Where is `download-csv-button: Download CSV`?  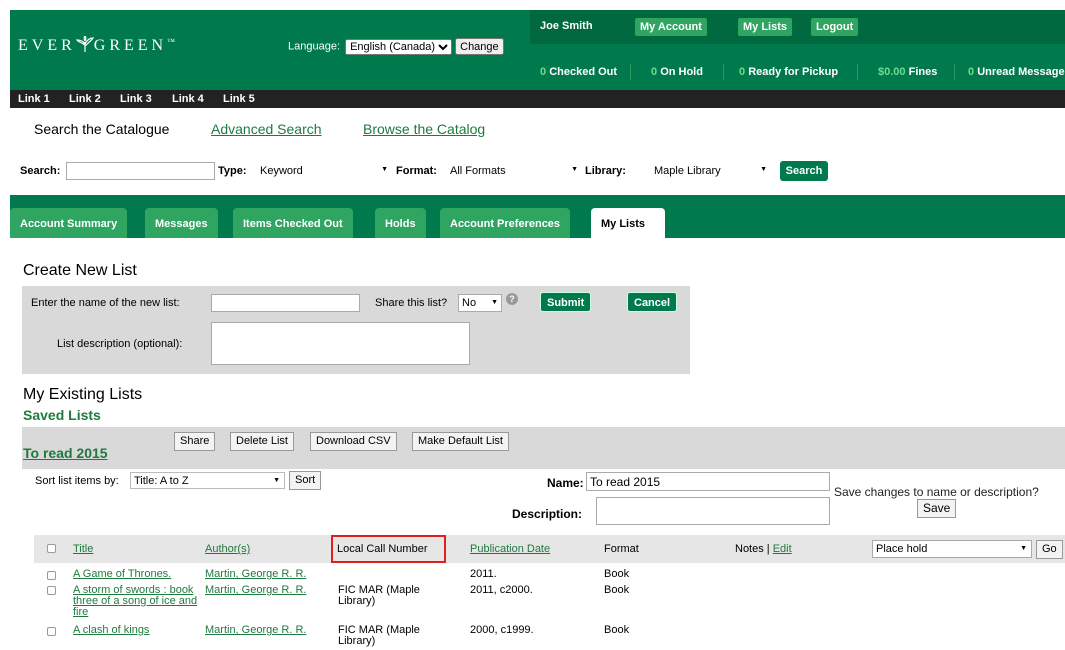 download-csv-button: Download CSV is located at coordinates (353, 441).